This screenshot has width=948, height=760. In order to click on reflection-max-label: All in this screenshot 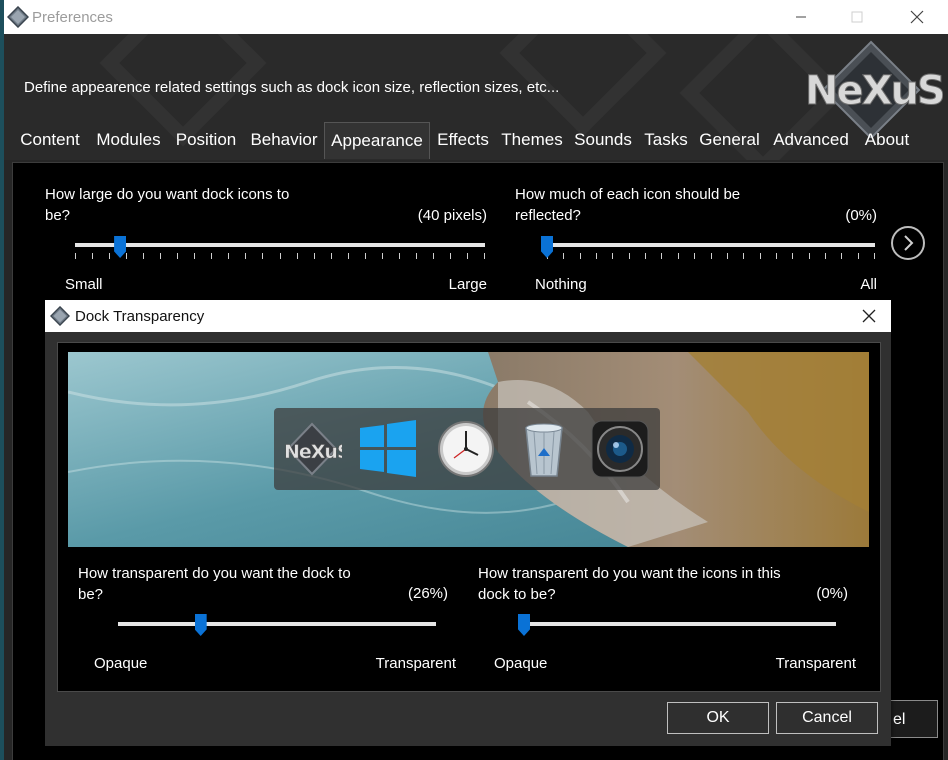, I will do `click(868, 284)`.